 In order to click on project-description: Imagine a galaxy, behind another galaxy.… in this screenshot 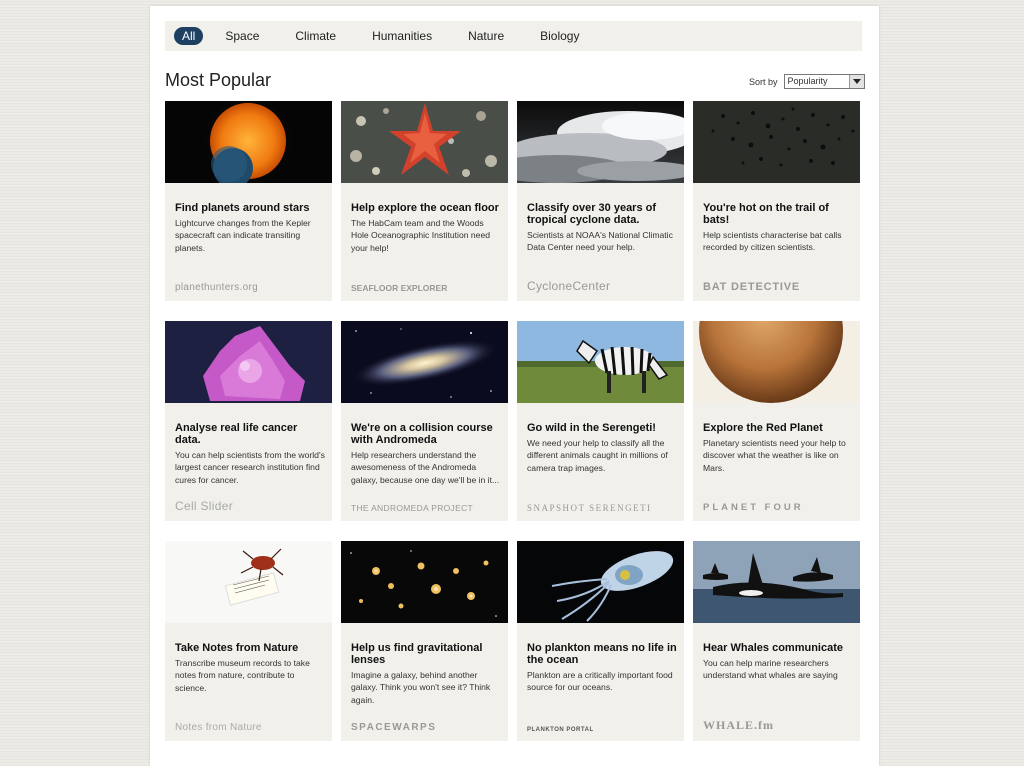, I will do `click(421, 687)`.